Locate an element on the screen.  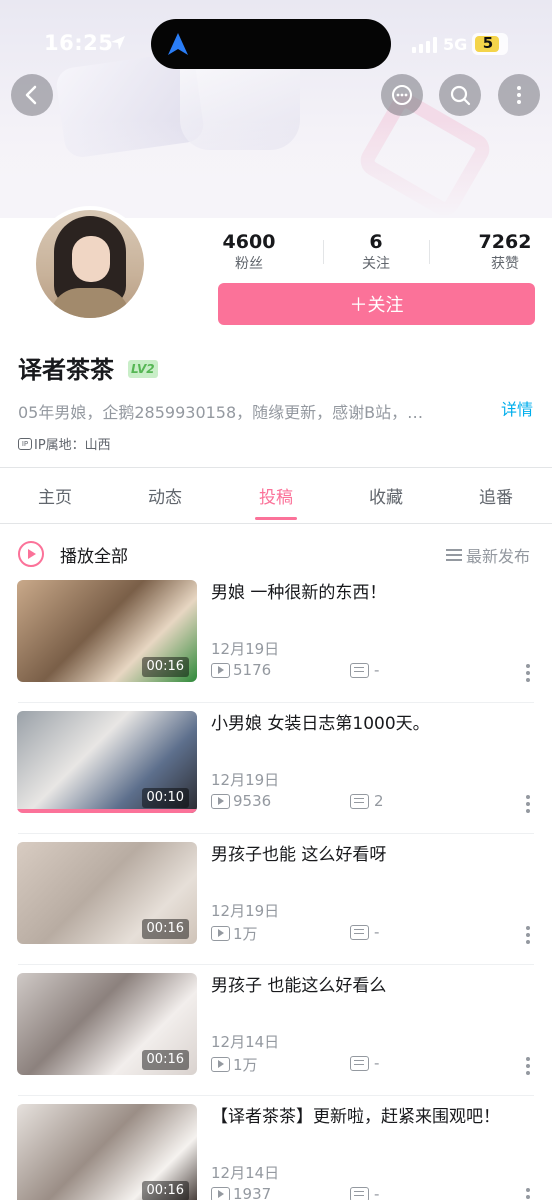
stat-value: 4600 is located at coordinates (249, 242).